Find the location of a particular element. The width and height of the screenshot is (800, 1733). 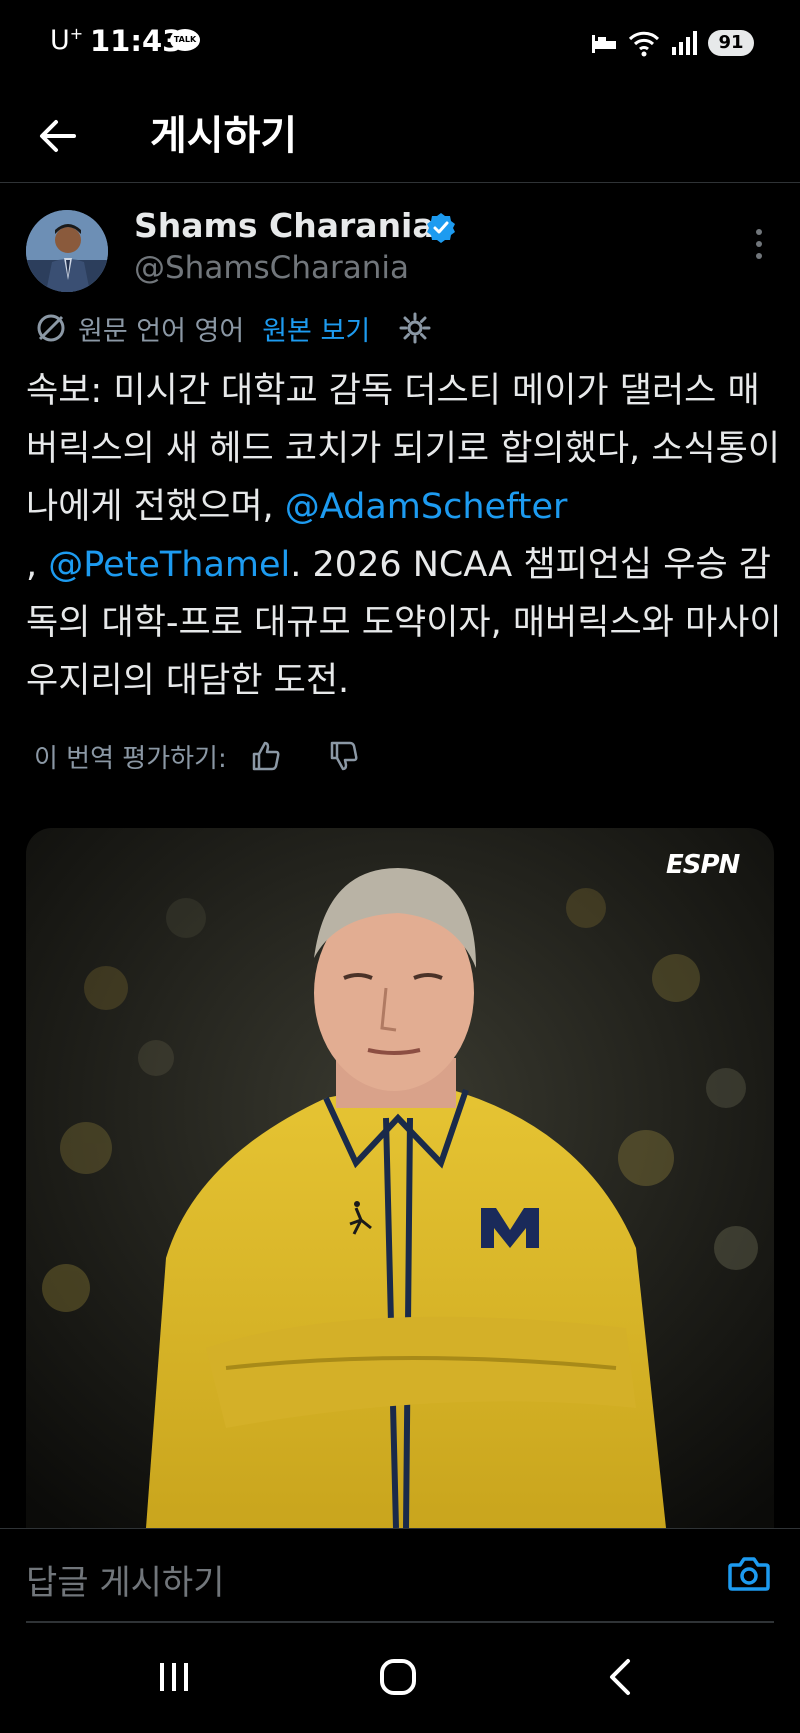

signal-icon is located at coordinates (684, 43).